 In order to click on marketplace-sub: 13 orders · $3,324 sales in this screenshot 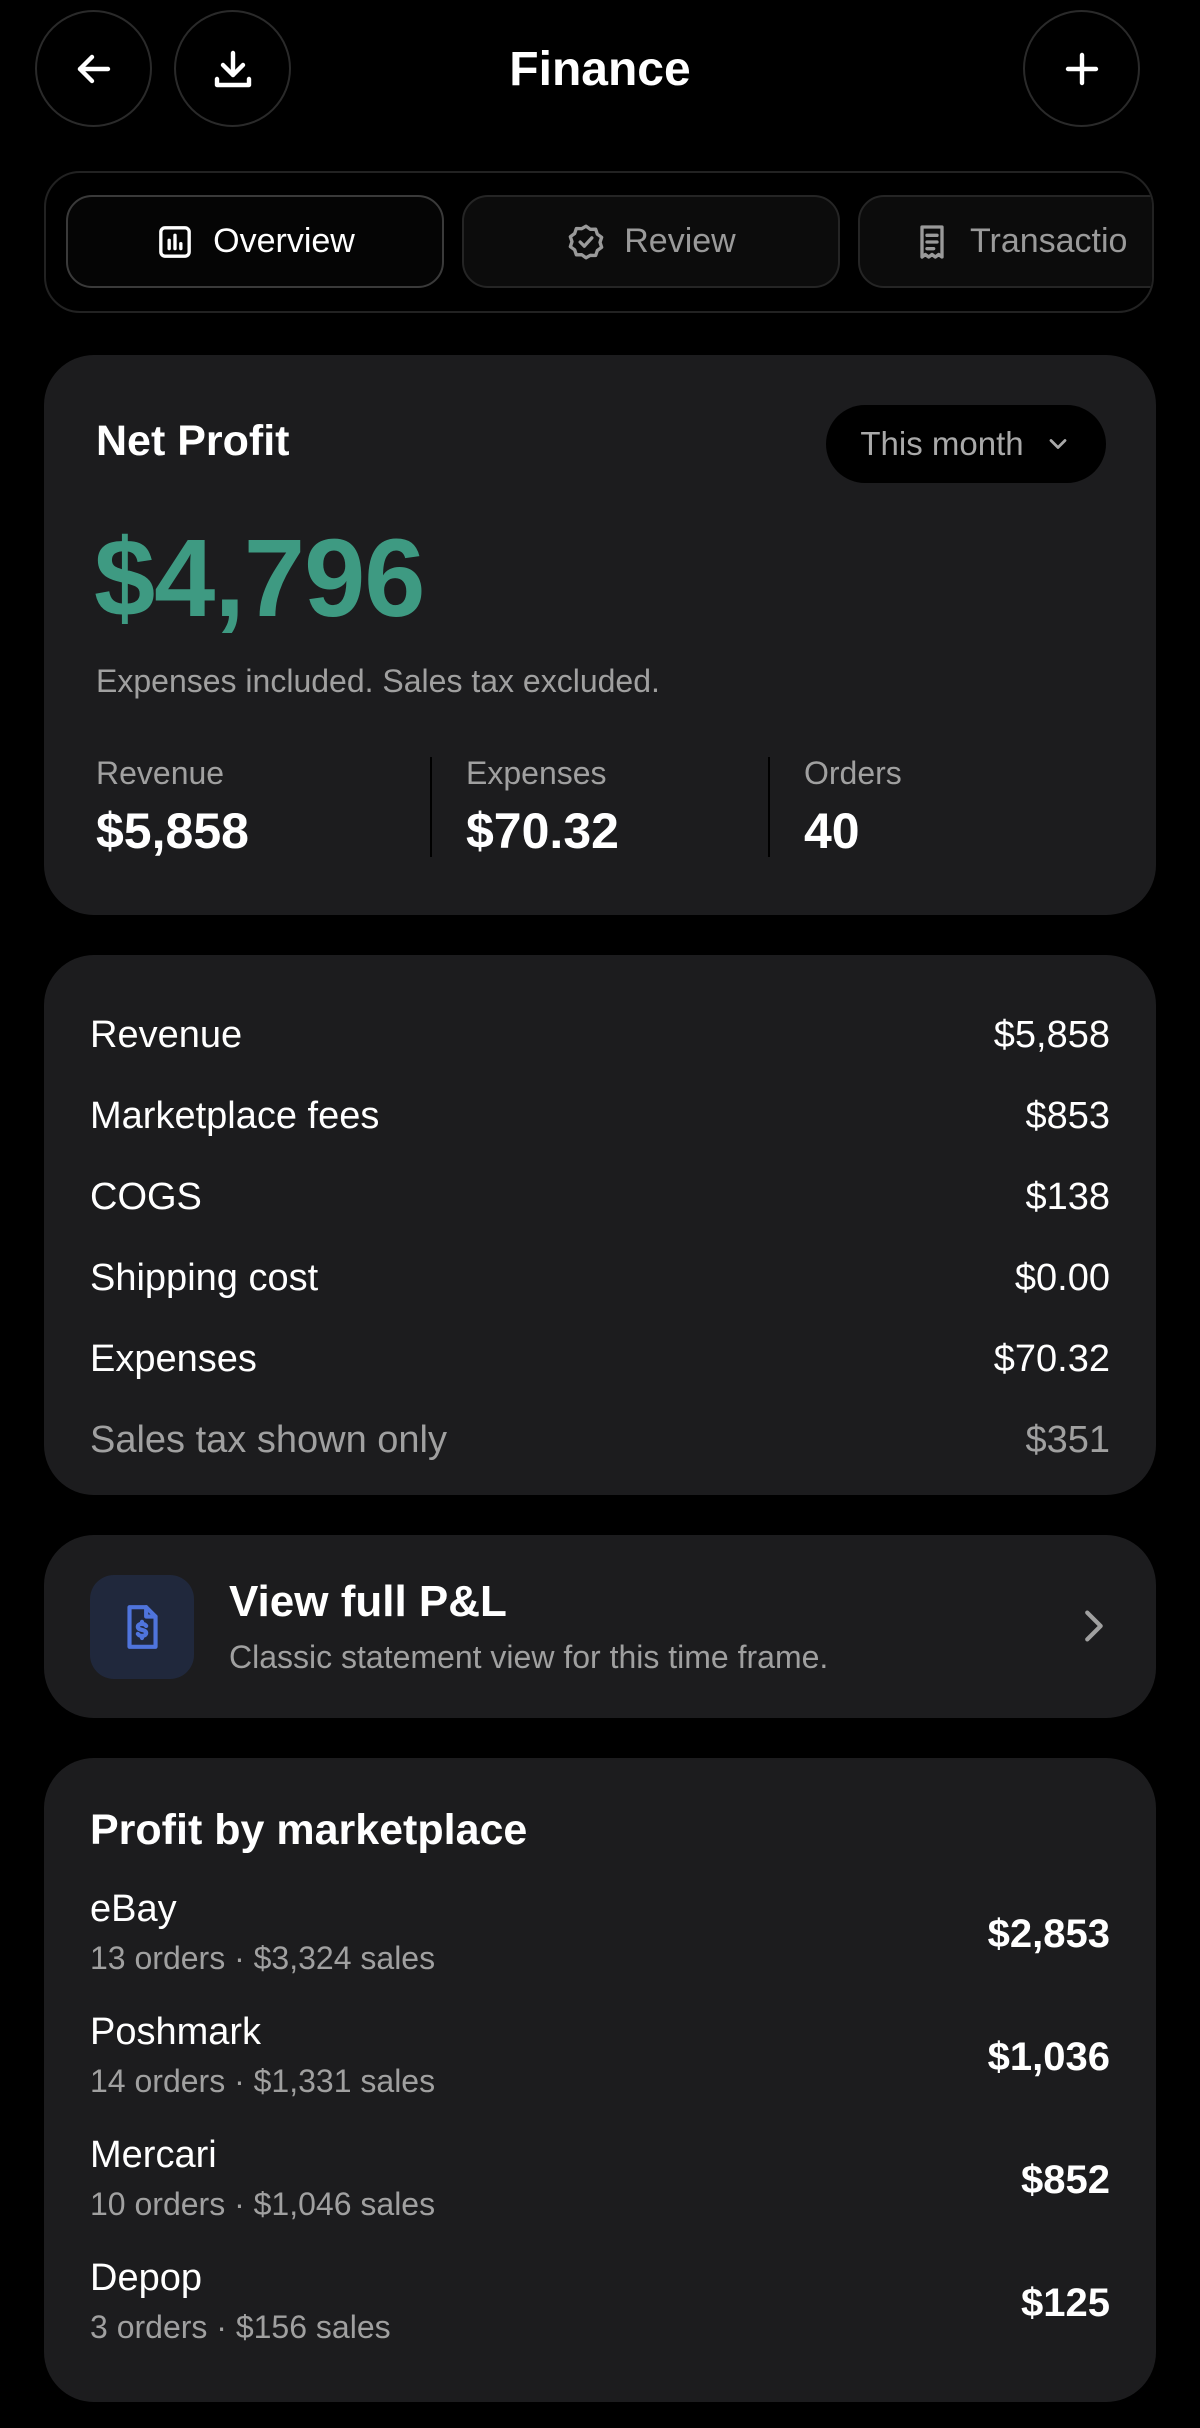, I will do `click(263, 1958)`.